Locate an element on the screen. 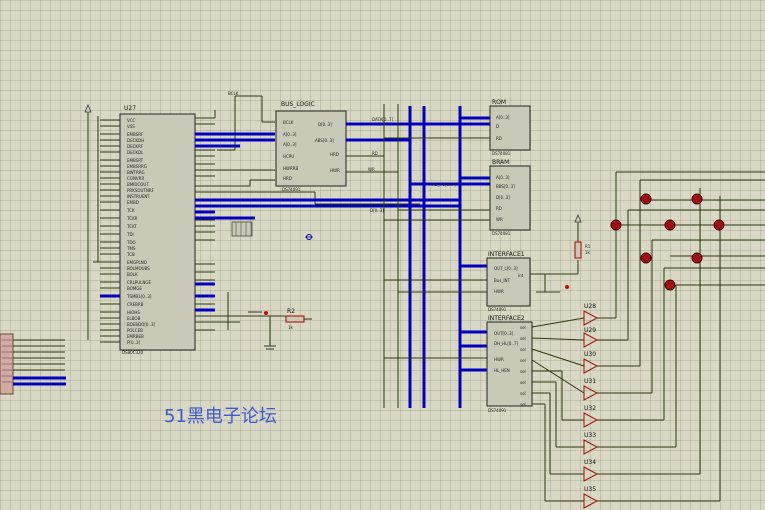 The image size is (765, 510). svg-text: EMBSRRG is located at coordinates (137, 166).